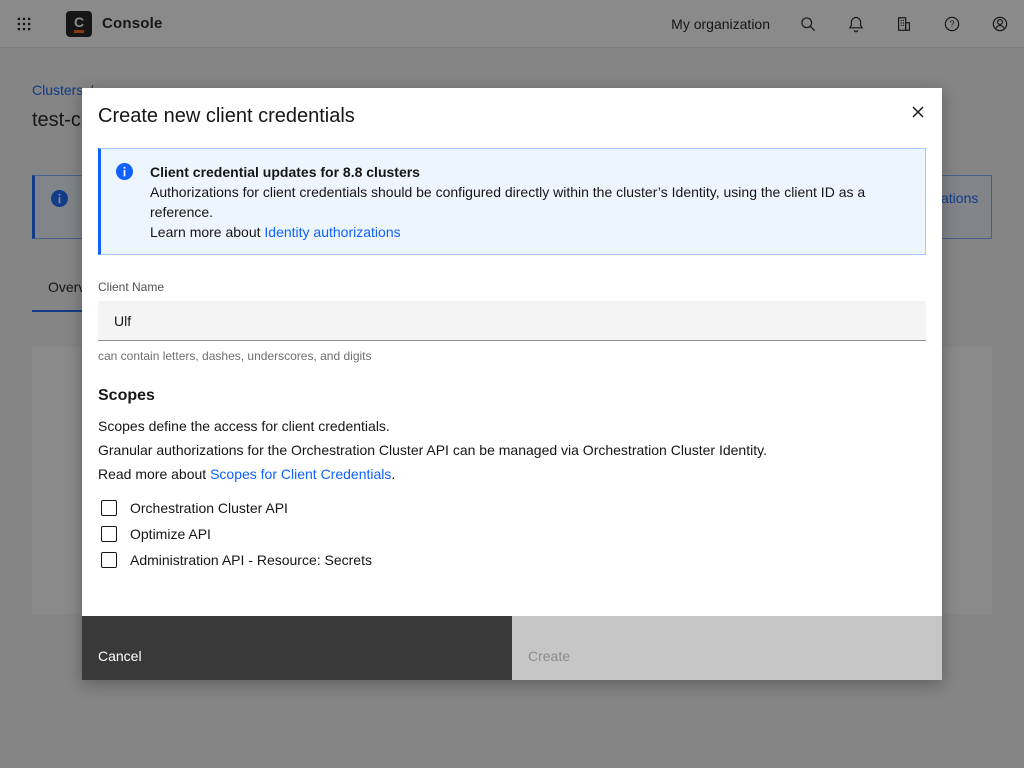 The width and height of the screenshot is (1024, 768). What do you see at coordinates (251, 560) in the screenshot?
I see `checkbox-label: Administration API - Resource: Secrets` at bounding box center [251, 560].